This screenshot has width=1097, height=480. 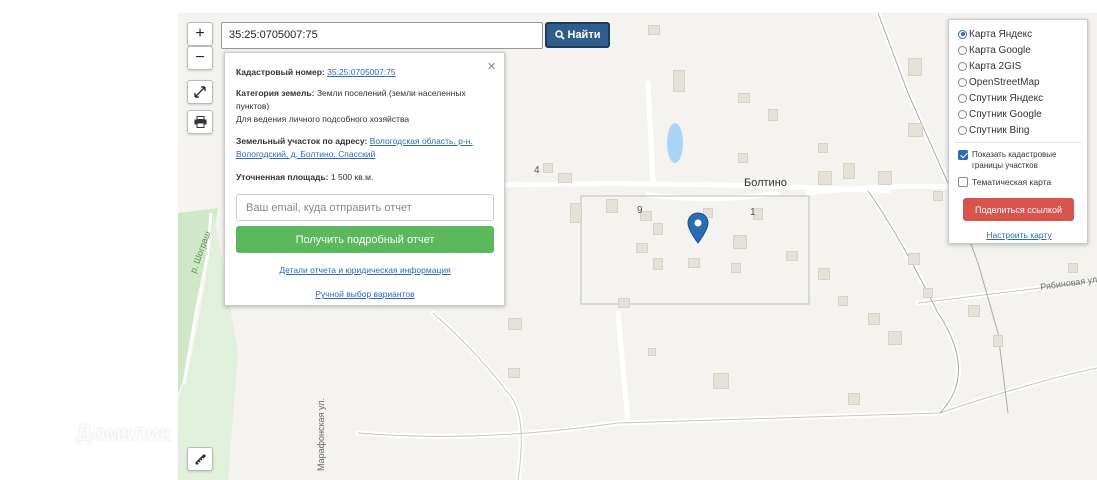 I want to click on search-input: 35:25:0705007:75, so click(x=382, y=35).